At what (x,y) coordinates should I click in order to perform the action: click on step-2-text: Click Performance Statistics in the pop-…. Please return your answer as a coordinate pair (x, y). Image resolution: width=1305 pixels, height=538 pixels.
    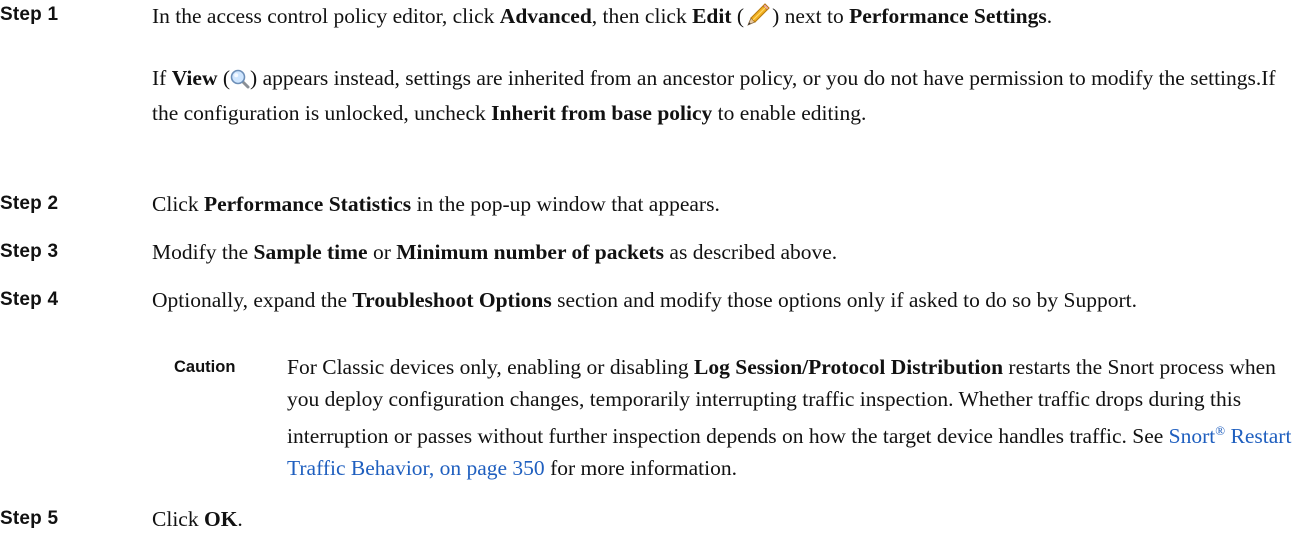
    Looking at the image, I should click on (436, 204).